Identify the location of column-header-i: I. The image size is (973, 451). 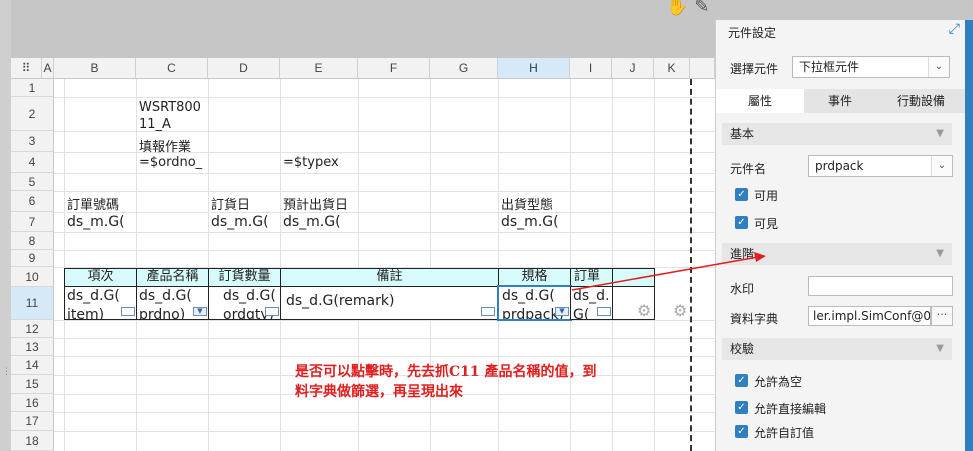
(591, 68).